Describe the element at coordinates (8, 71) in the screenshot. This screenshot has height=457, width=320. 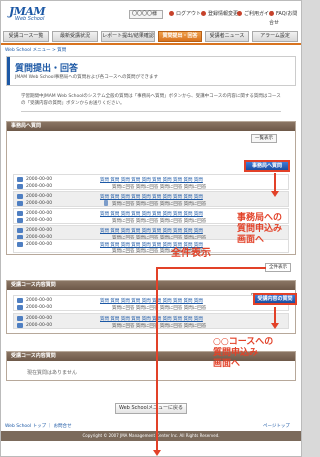
I see `title-accent-bar` at that location.